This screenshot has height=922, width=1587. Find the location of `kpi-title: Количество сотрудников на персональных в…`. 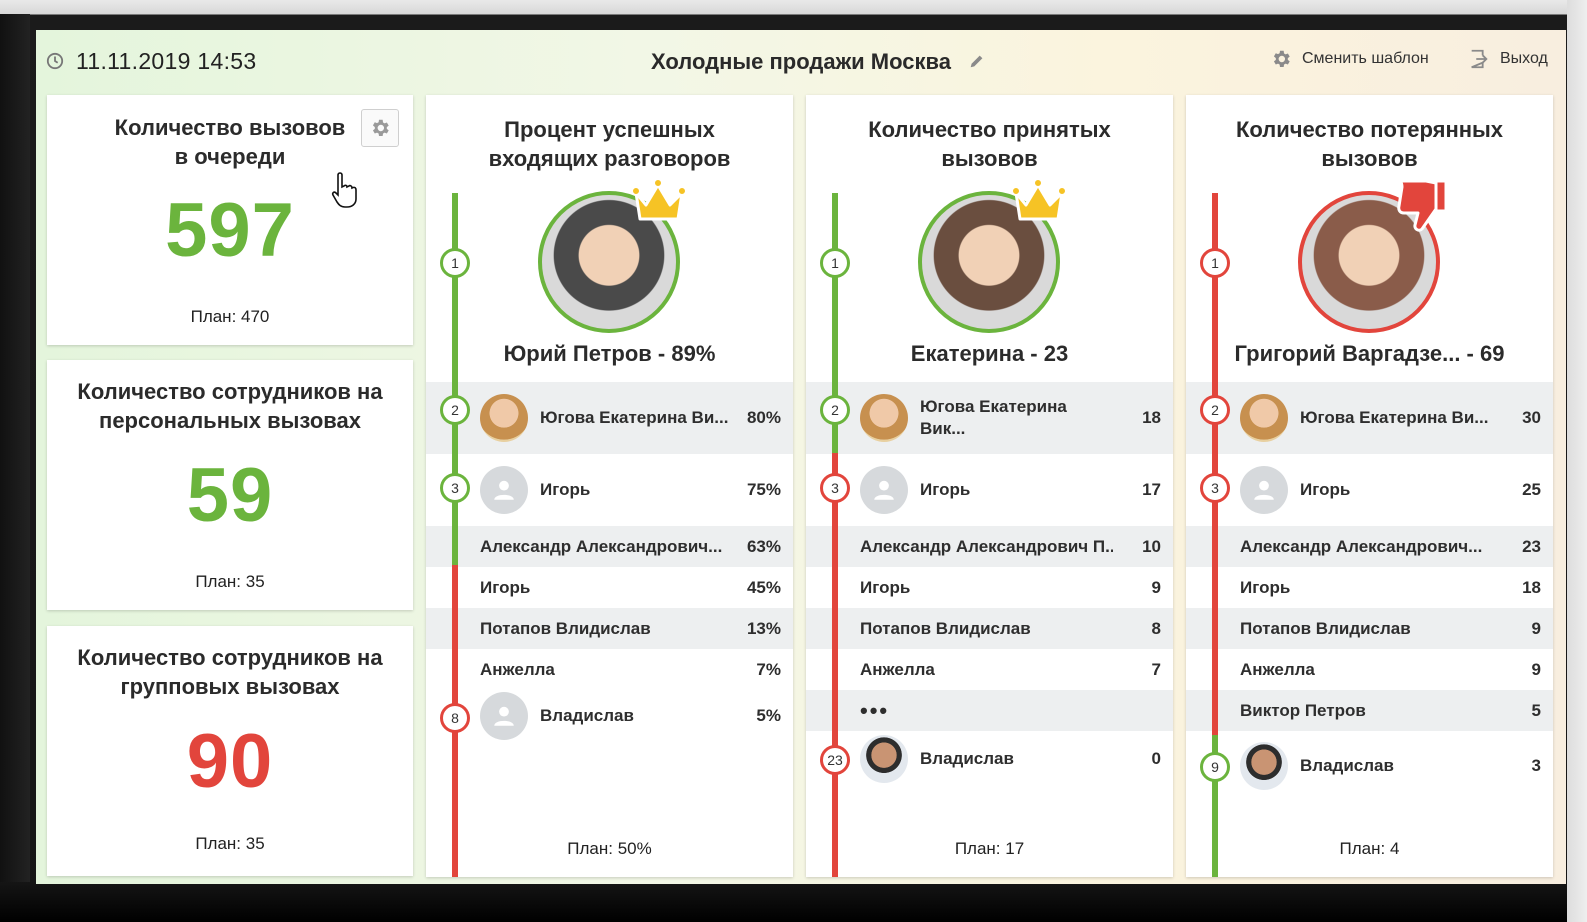

kpi-title: Количество сотрудников на персональных в… is located at coordinates (230, 406).